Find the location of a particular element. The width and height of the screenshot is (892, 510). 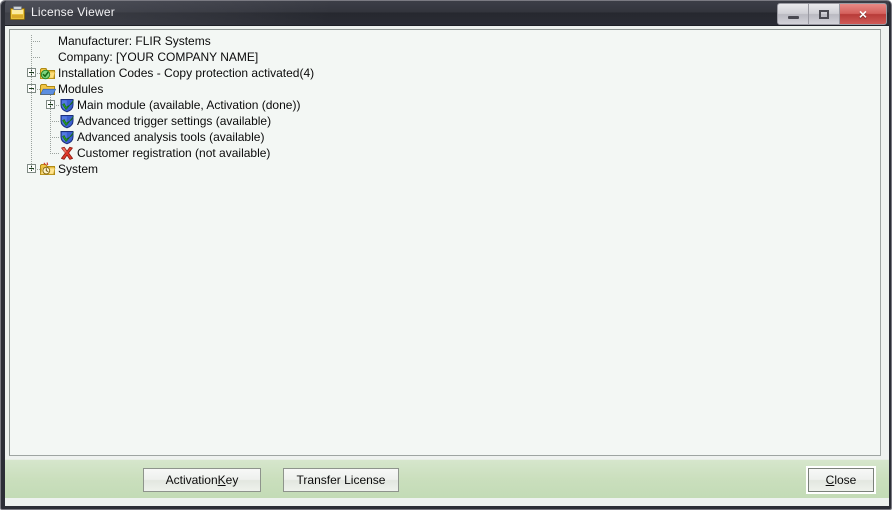

close-icon: × is located at coordinates (863, 14).